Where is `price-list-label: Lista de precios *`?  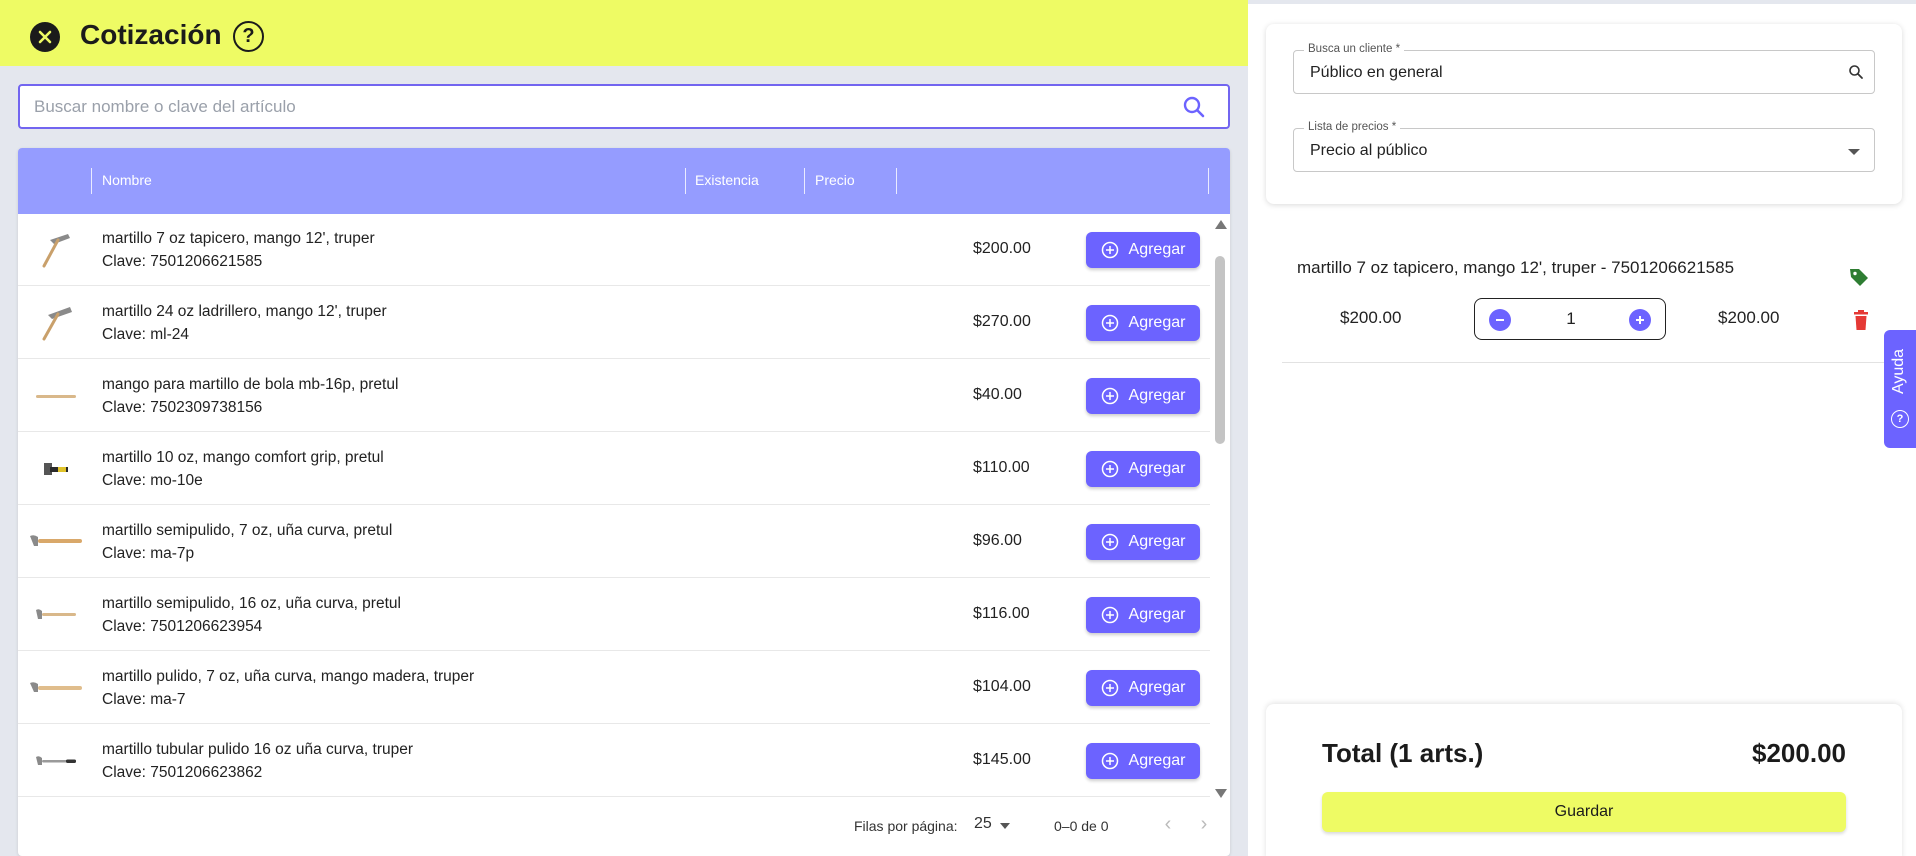
price-list-label: Lista de precios * is located at coordinates (1352, 127).